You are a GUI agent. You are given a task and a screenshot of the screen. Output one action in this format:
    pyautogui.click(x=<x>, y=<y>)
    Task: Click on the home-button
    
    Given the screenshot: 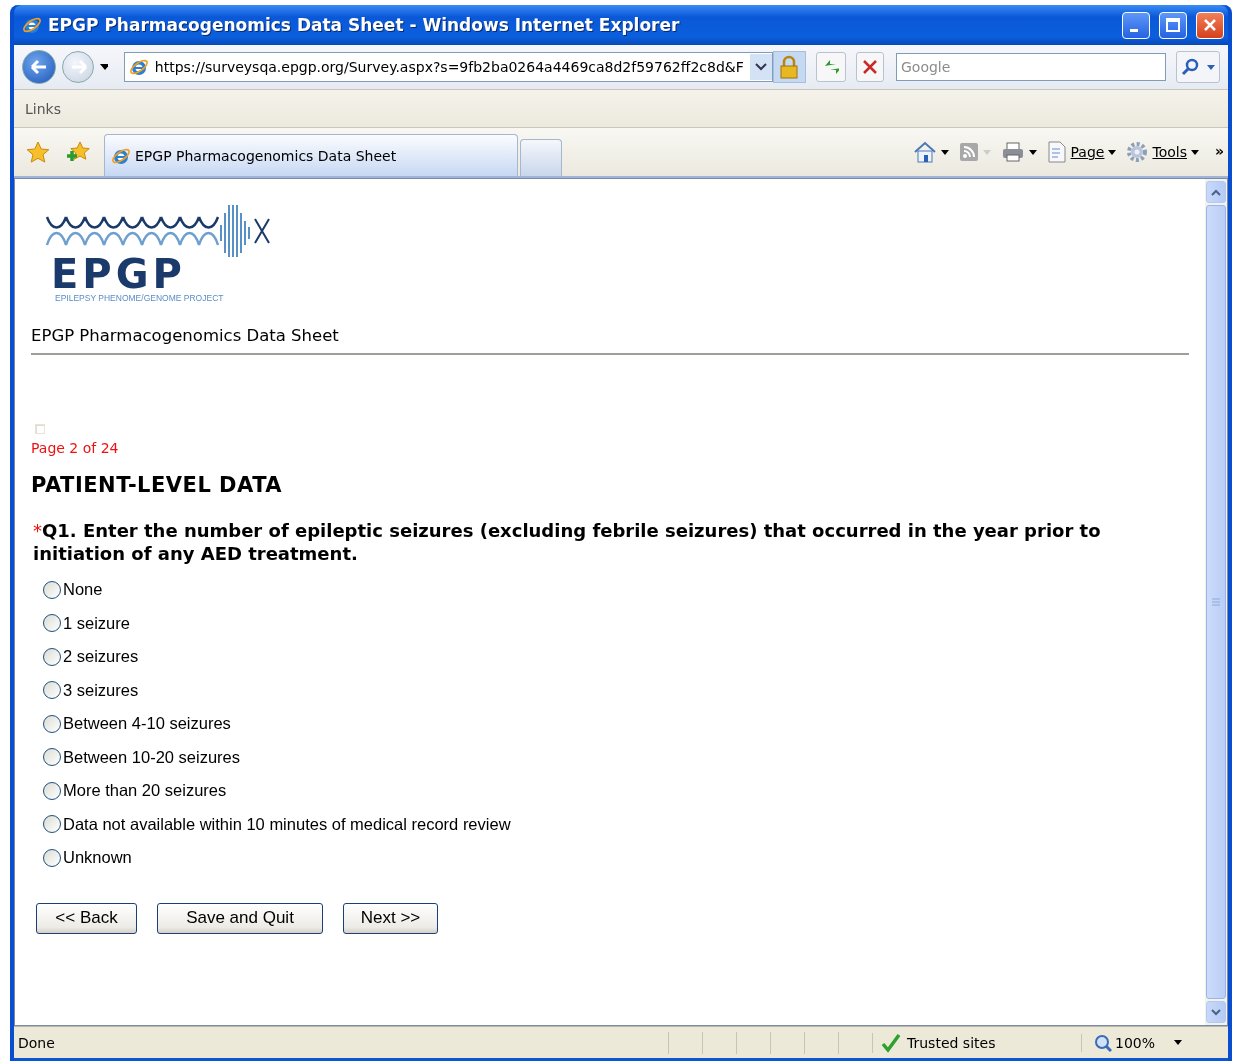 What is the action you would take?
    pyautogui.click(x=930, y=152)
    